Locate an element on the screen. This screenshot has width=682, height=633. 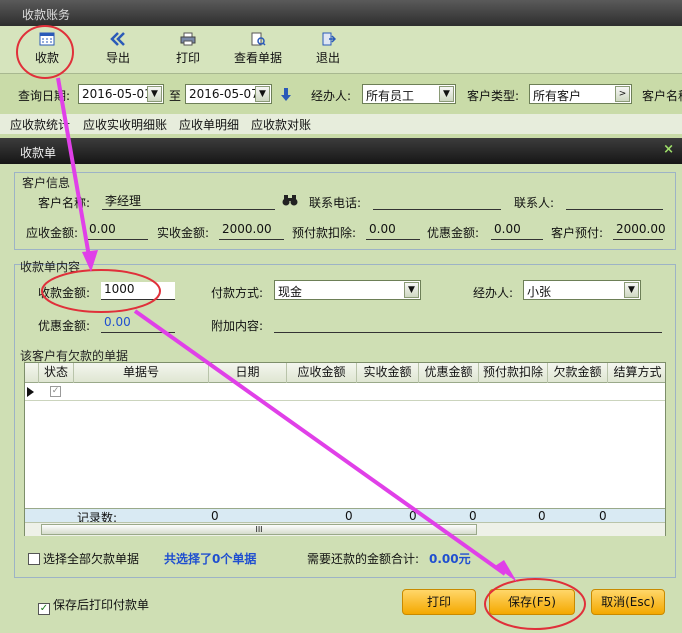
handler-select: 所有员工 ▼ is located at coordinates (409, 94).